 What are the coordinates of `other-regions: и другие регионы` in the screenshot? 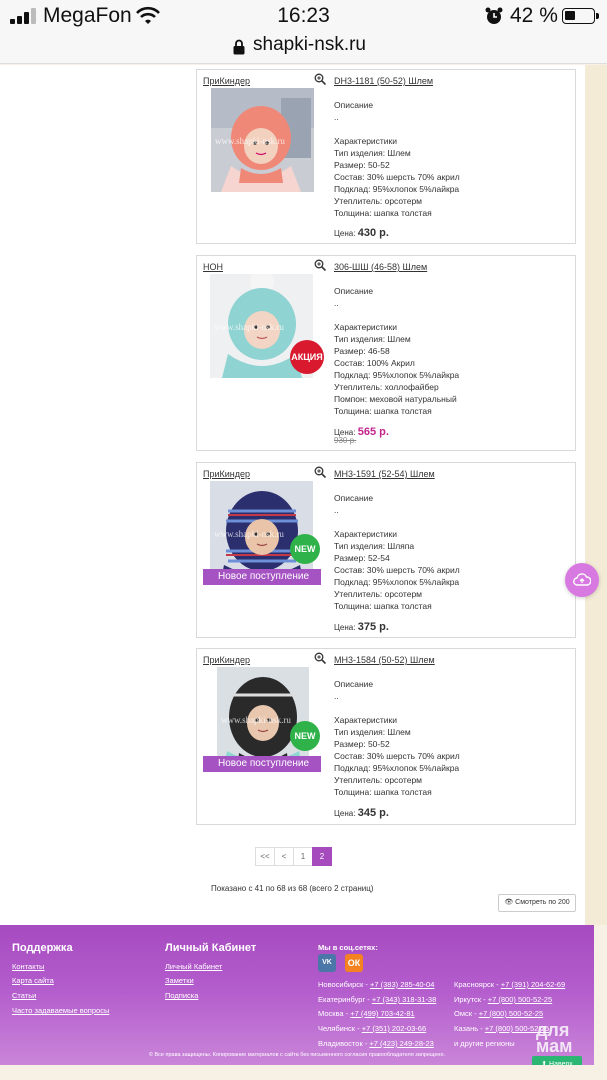 It's located at (484, 1043).